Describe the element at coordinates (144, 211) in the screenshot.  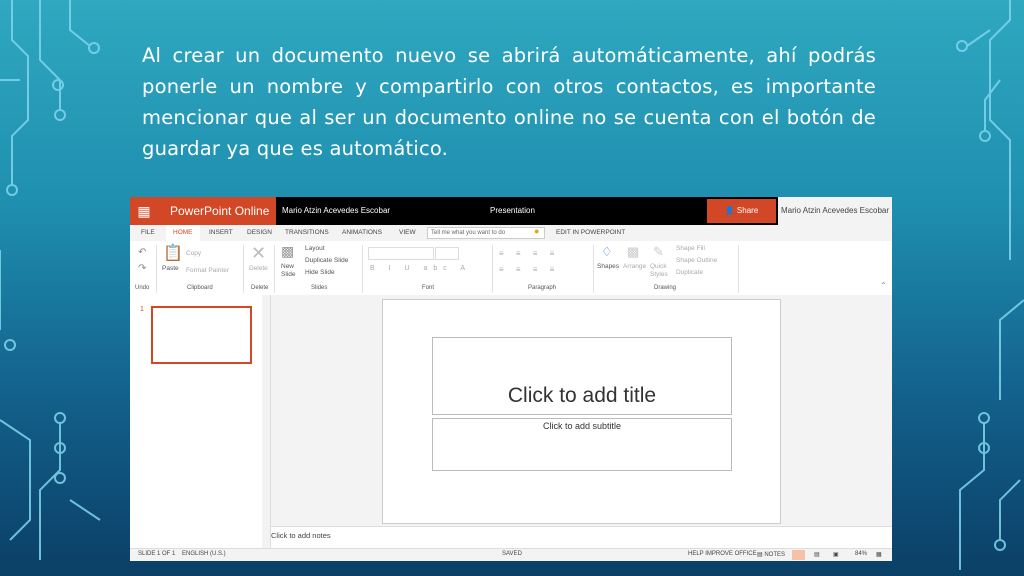
I see `app-launcher-icon: ▦` at that location.